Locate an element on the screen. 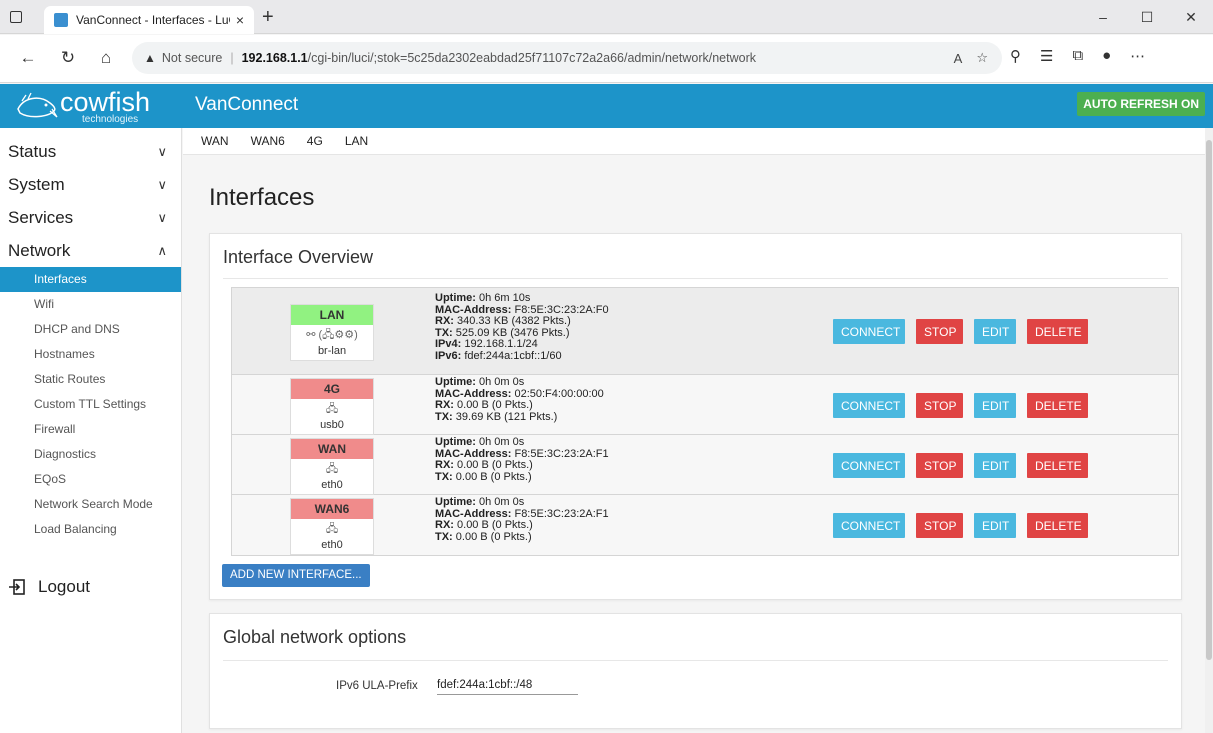  favorite-icon: ☆ is located at coordinates (982, 58).